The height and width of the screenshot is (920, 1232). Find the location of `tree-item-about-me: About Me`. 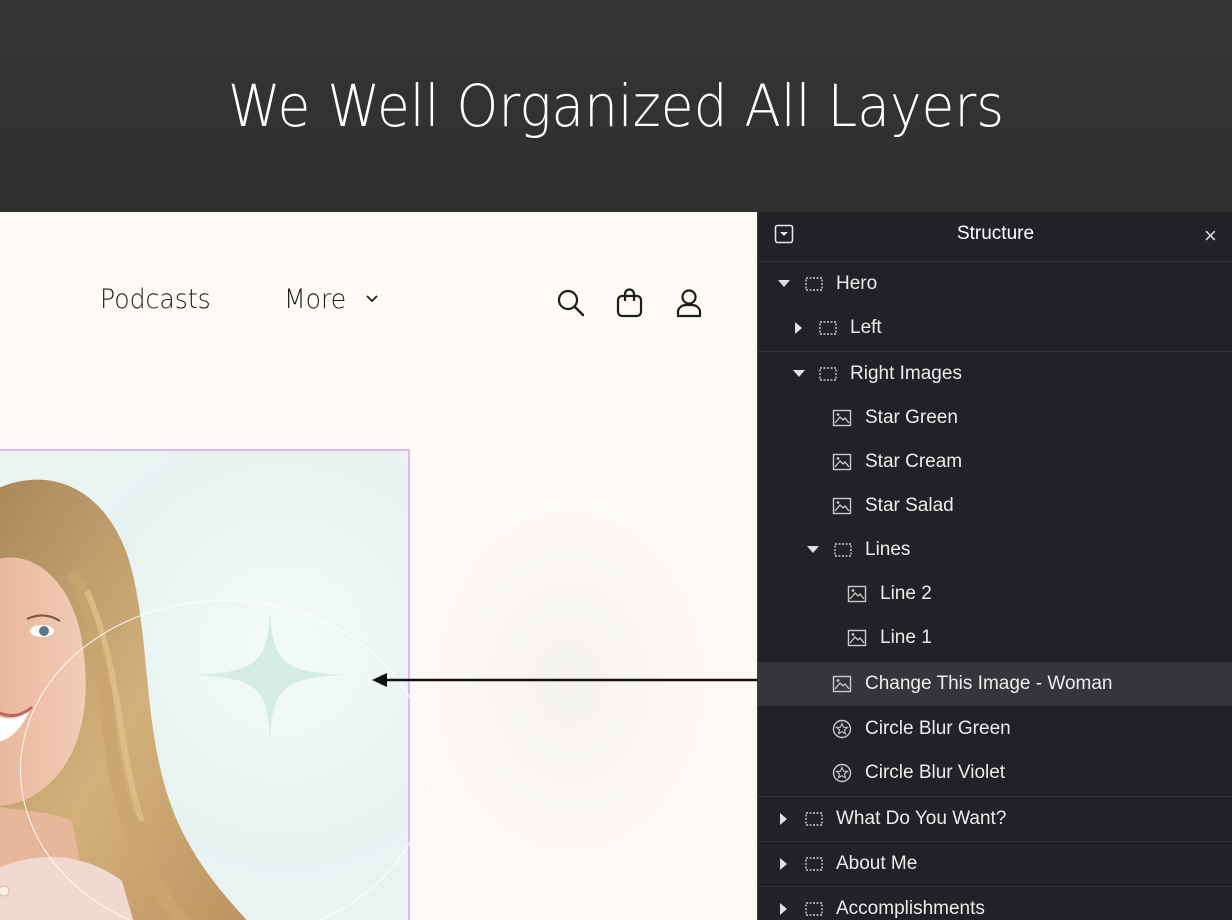

tree-item-about-me: About Me is located at coordinates (995, 863).